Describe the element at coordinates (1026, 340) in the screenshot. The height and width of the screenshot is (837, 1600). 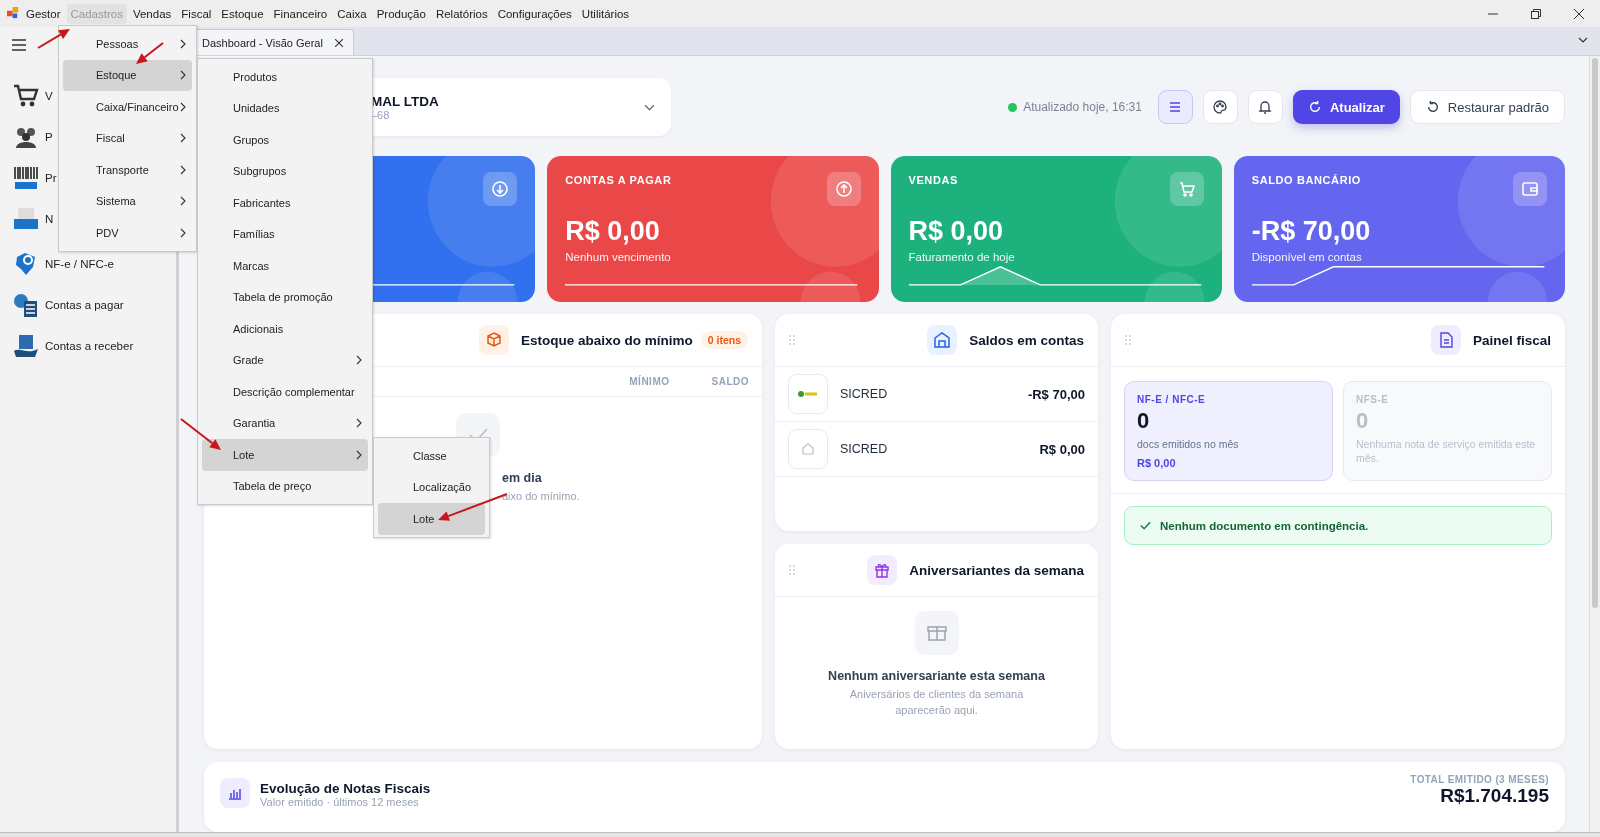
I see `panel-title: Saldos em contas` at that location.